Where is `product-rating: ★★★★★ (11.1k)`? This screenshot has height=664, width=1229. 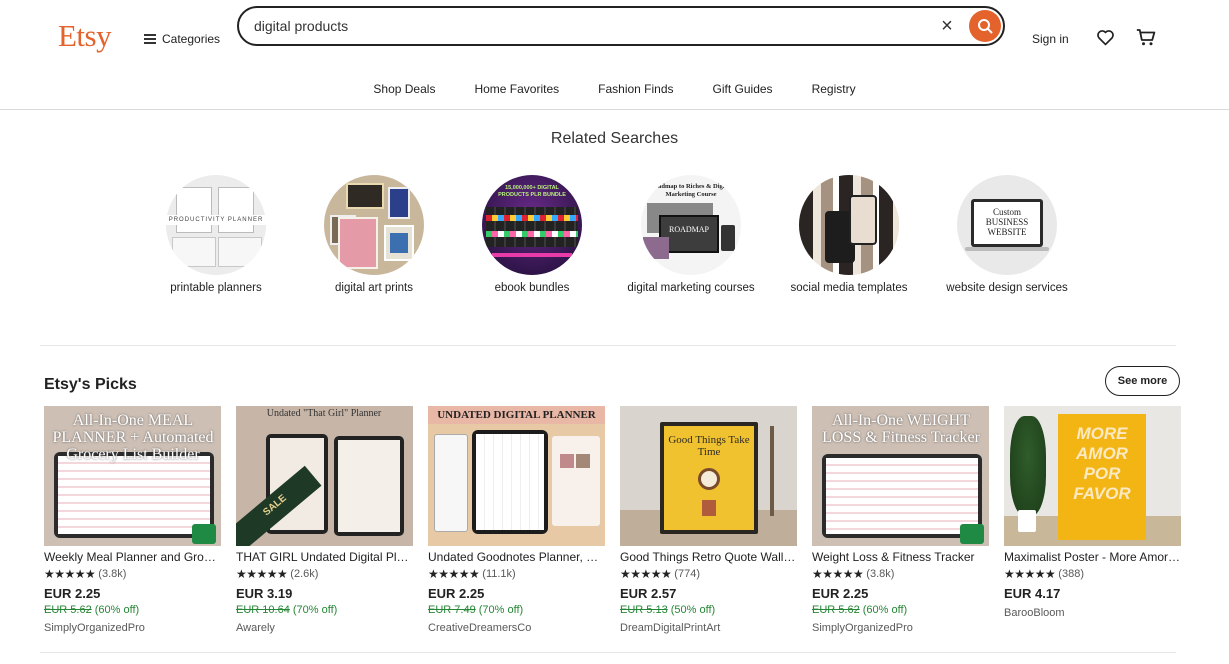
product-rating: ★★★★★ (11.1k) is located at coordinates (516, 574).